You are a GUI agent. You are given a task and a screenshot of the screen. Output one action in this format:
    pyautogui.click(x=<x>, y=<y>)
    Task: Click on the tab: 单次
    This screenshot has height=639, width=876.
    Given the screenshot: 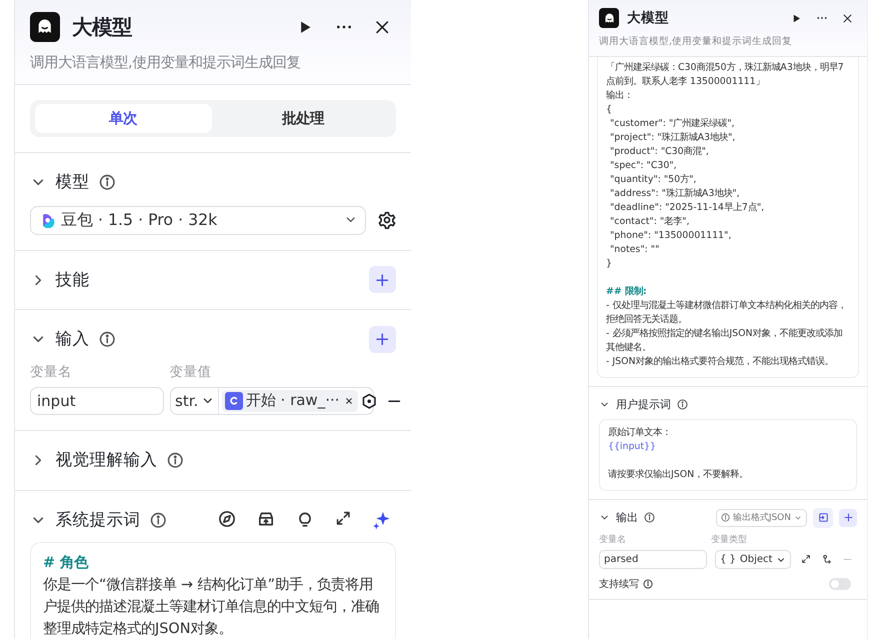 What is the action you would take?
    pyautogui.click(x=123, y=118)
    